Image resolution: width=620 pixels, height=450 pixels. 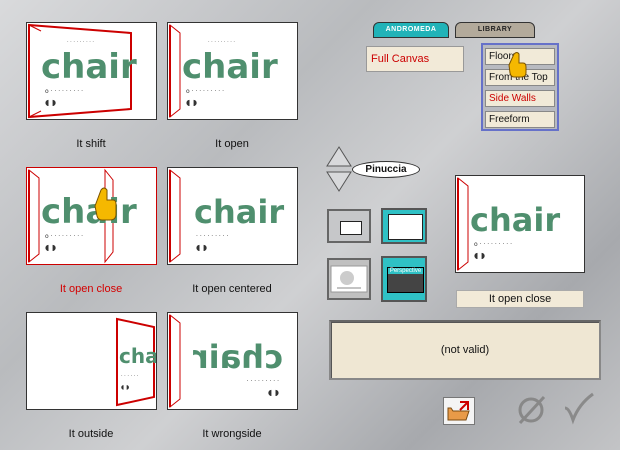 I want to click on status-box: (not valid), so click(x=465, y=350).